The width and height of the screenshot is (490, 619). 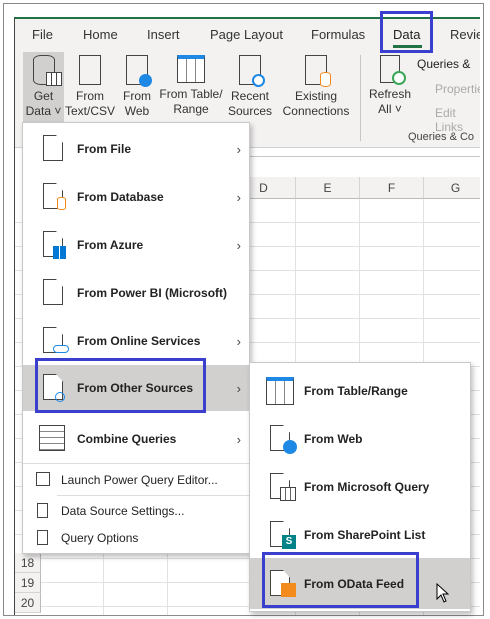 What do you see at coordinates (289, 542) in the screenshot?
I see `sharepoint-icon: S` at bounding box center [289, 542].